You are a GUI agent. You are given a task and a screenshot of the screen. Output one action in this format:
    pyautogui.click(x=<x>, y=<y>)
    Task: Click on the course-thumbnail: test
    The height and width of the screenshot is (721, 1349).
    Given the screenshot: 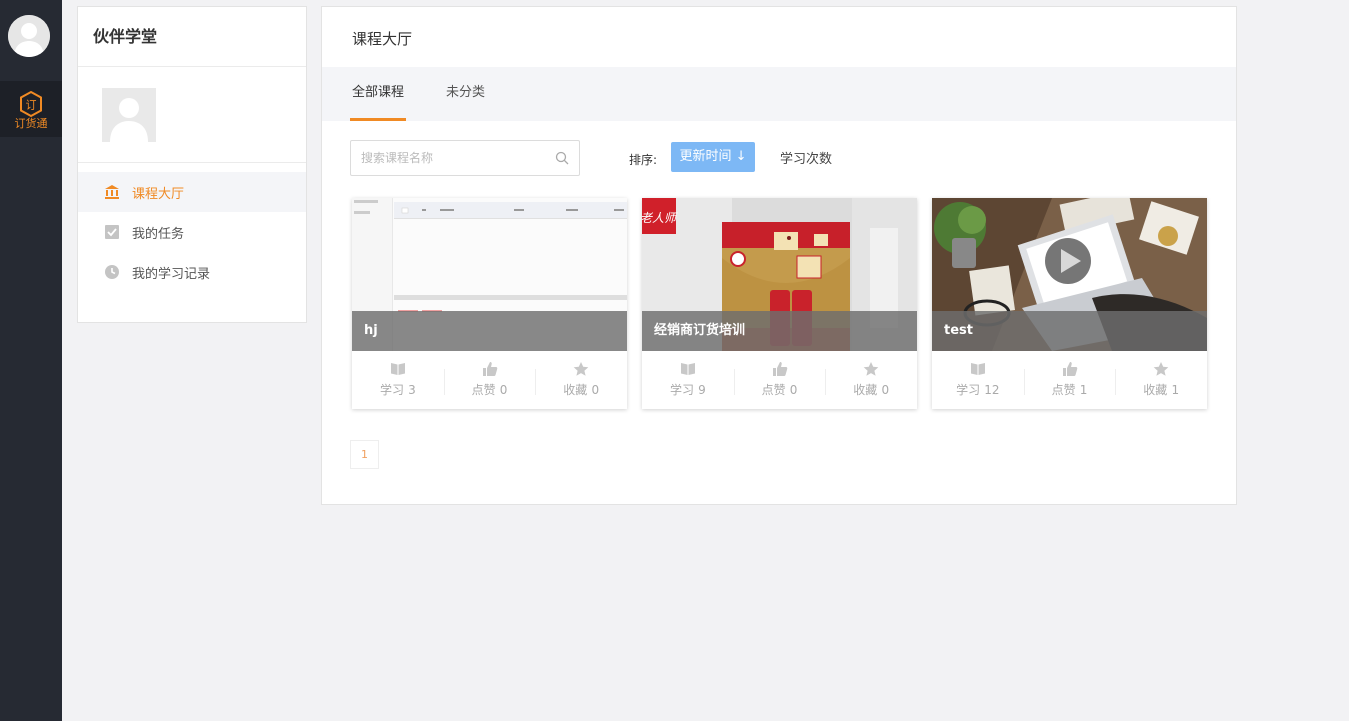 What is the action you would take?
    pyautogui.click(x=1069, y=274)
    